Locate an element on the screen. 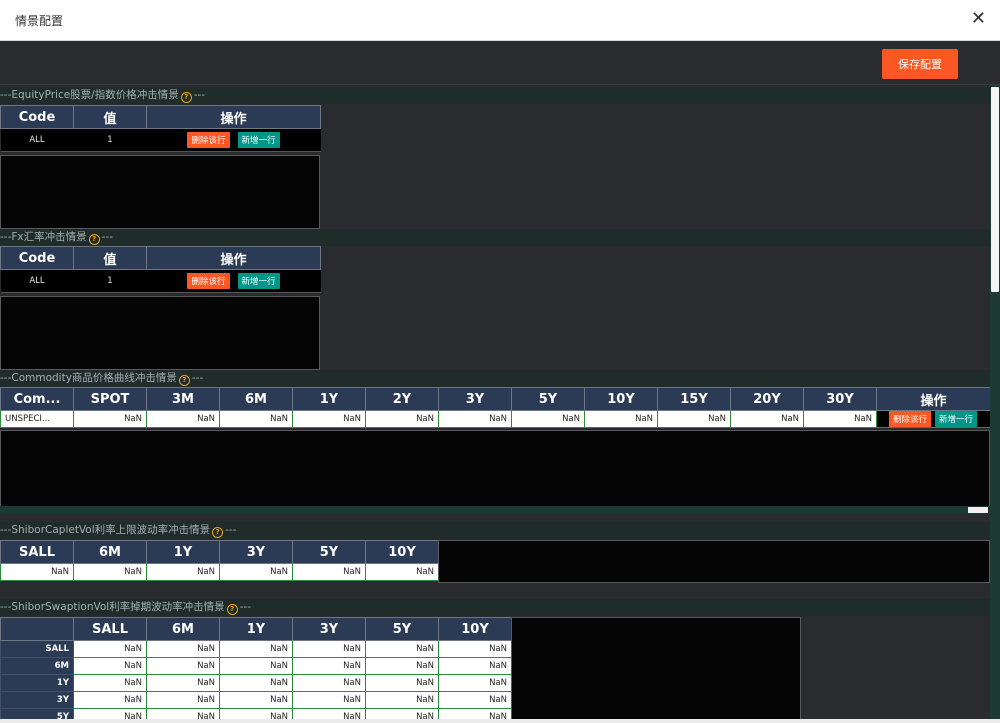 This screenshot has height=723, width=1000. table-row: 5Y NaN NaN NaN NaN NaN NaN is located at coordinates (256, 713).